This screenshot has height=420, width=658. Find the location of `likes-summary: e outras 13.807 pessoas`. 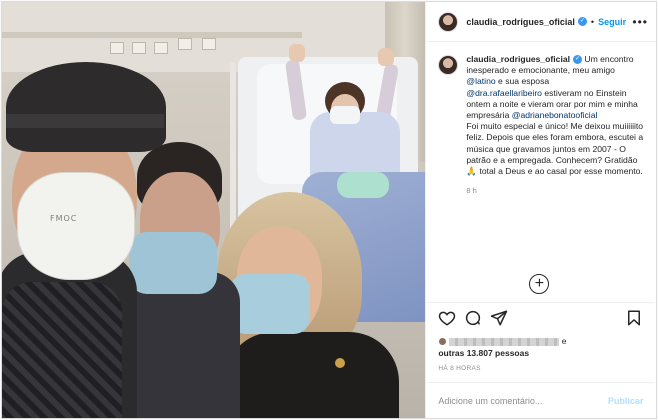

likes-summary: e outras 13.807 pessoas is located at coordinates (502, 347).